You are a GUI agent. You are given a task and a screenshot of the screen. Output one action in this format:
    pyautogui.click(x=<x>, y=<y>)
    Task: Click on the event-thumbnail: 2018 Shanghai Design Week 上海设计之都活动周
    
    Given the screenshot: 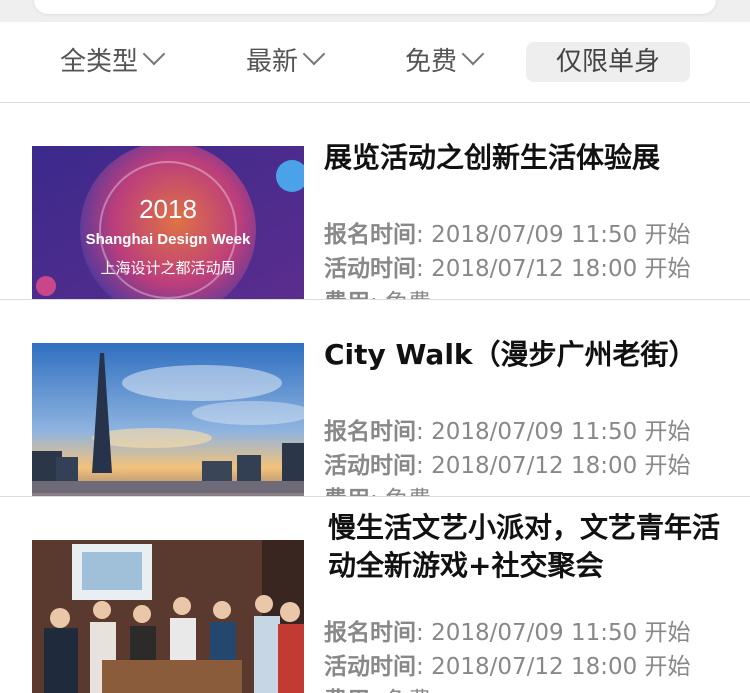 What is the action you would take?
    pyautogui.click(x=168, y=222)
    